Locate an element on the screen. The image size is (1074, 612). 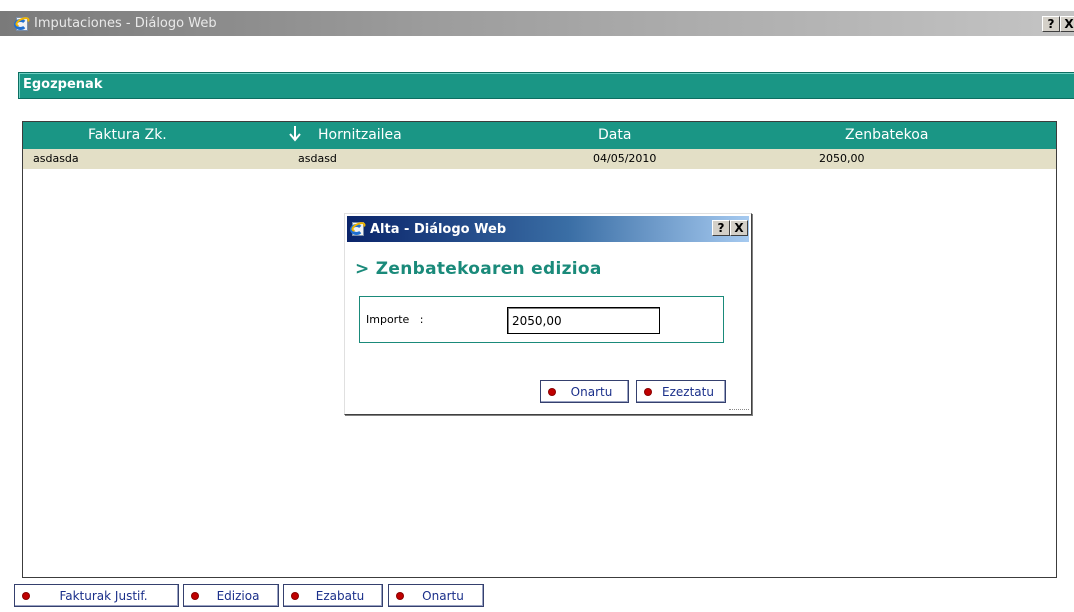
delete-label: Ezabatu is located at coordinates (340, 595).